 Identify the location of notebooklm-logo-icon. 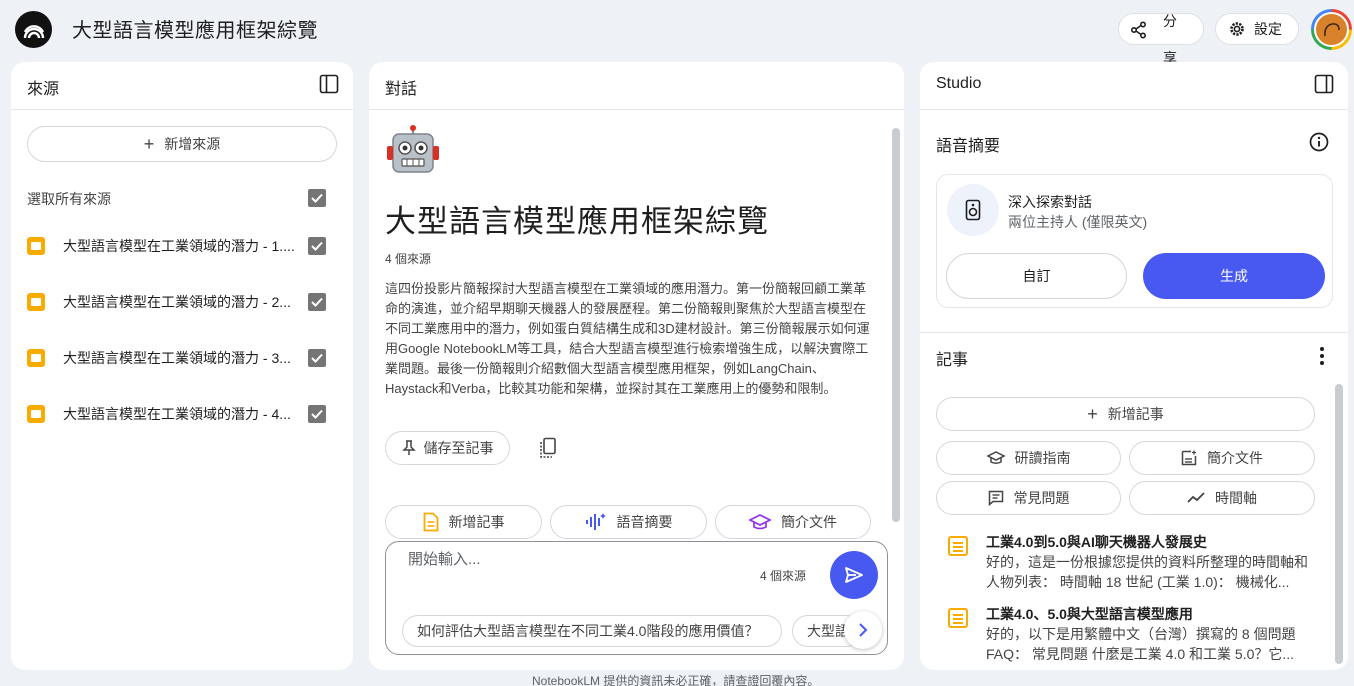
(33, 31).